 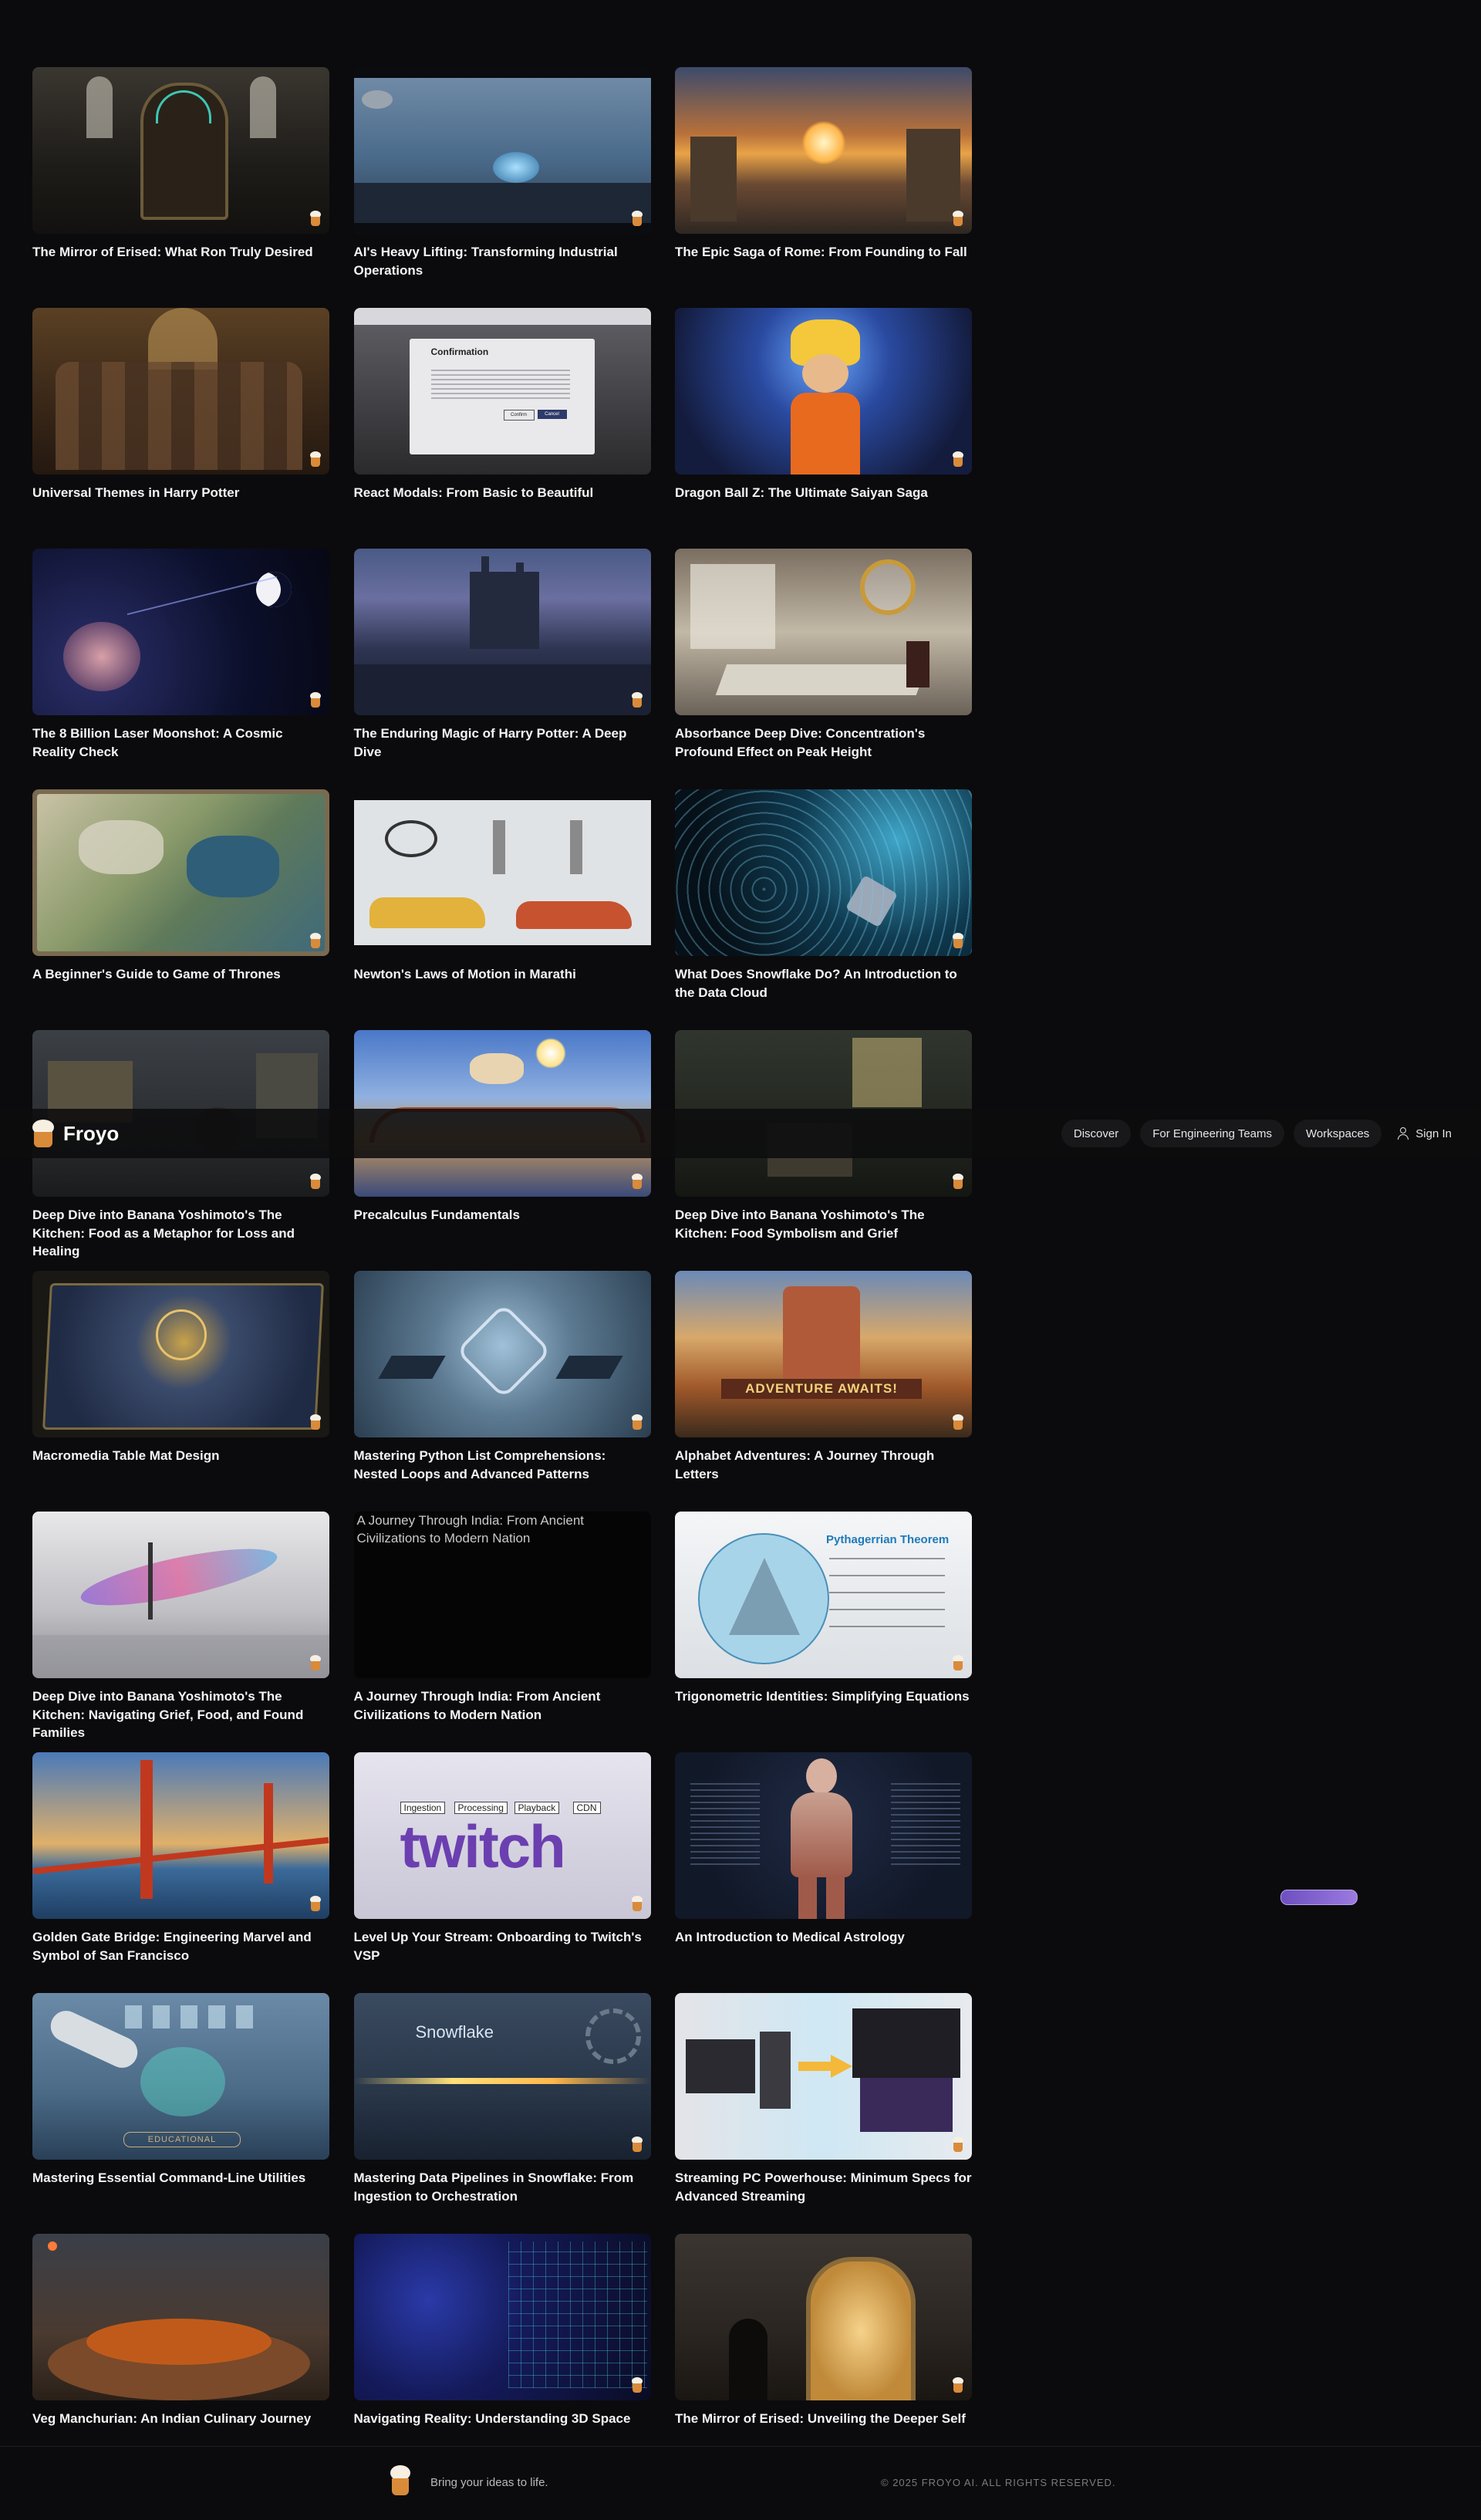 I want to click on card-title: Newton's Laws of Motion in Marathi, so click(x=464, y=974).